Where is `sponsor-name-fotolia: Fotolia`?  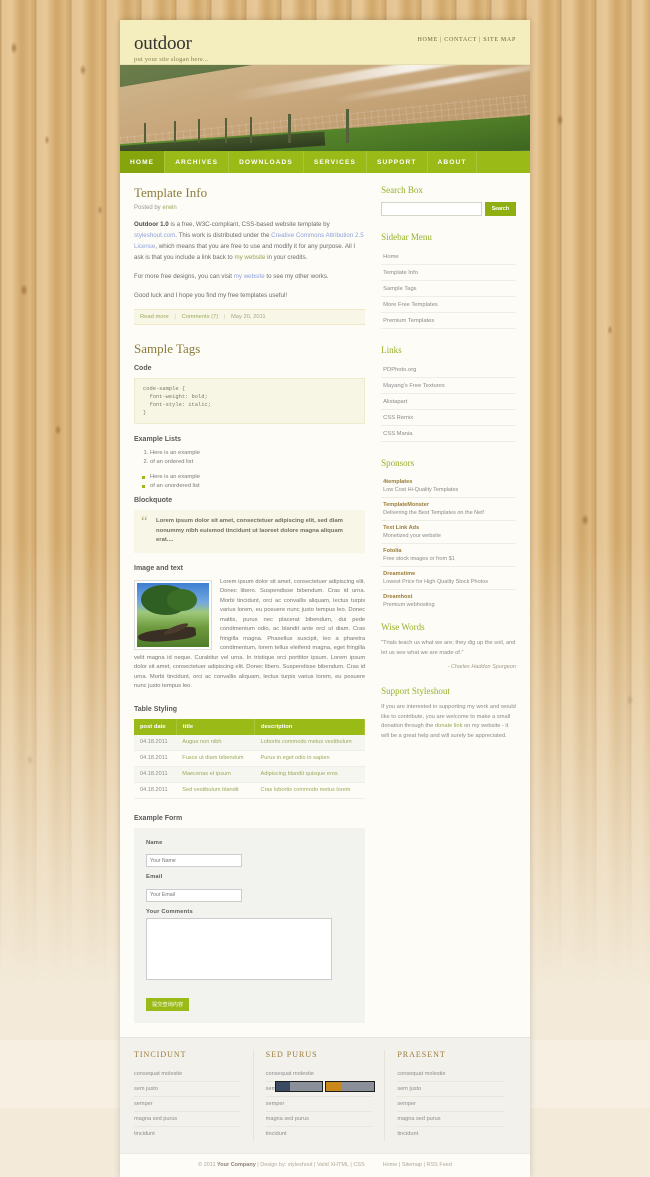
sponsor-name-fotolia: Fotolia is located at coordinates (448, 551).